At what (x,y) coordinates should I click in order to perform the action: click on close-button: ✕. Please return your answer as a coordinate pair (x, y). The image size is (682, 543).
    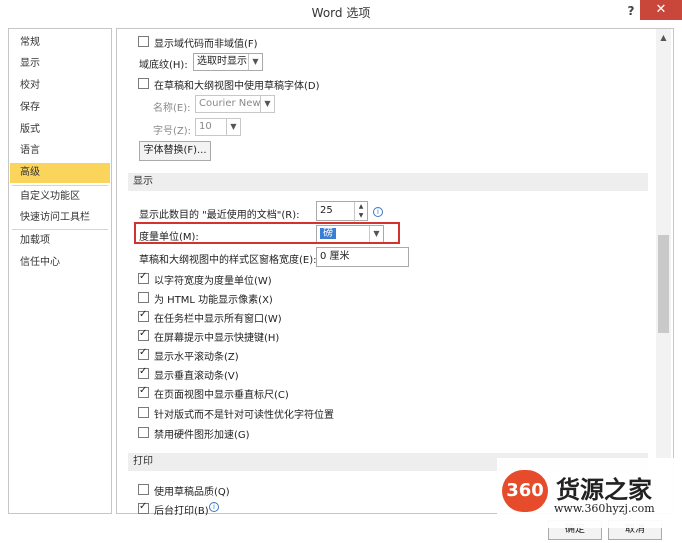
    Looking at the image, I should click on (661, 10).